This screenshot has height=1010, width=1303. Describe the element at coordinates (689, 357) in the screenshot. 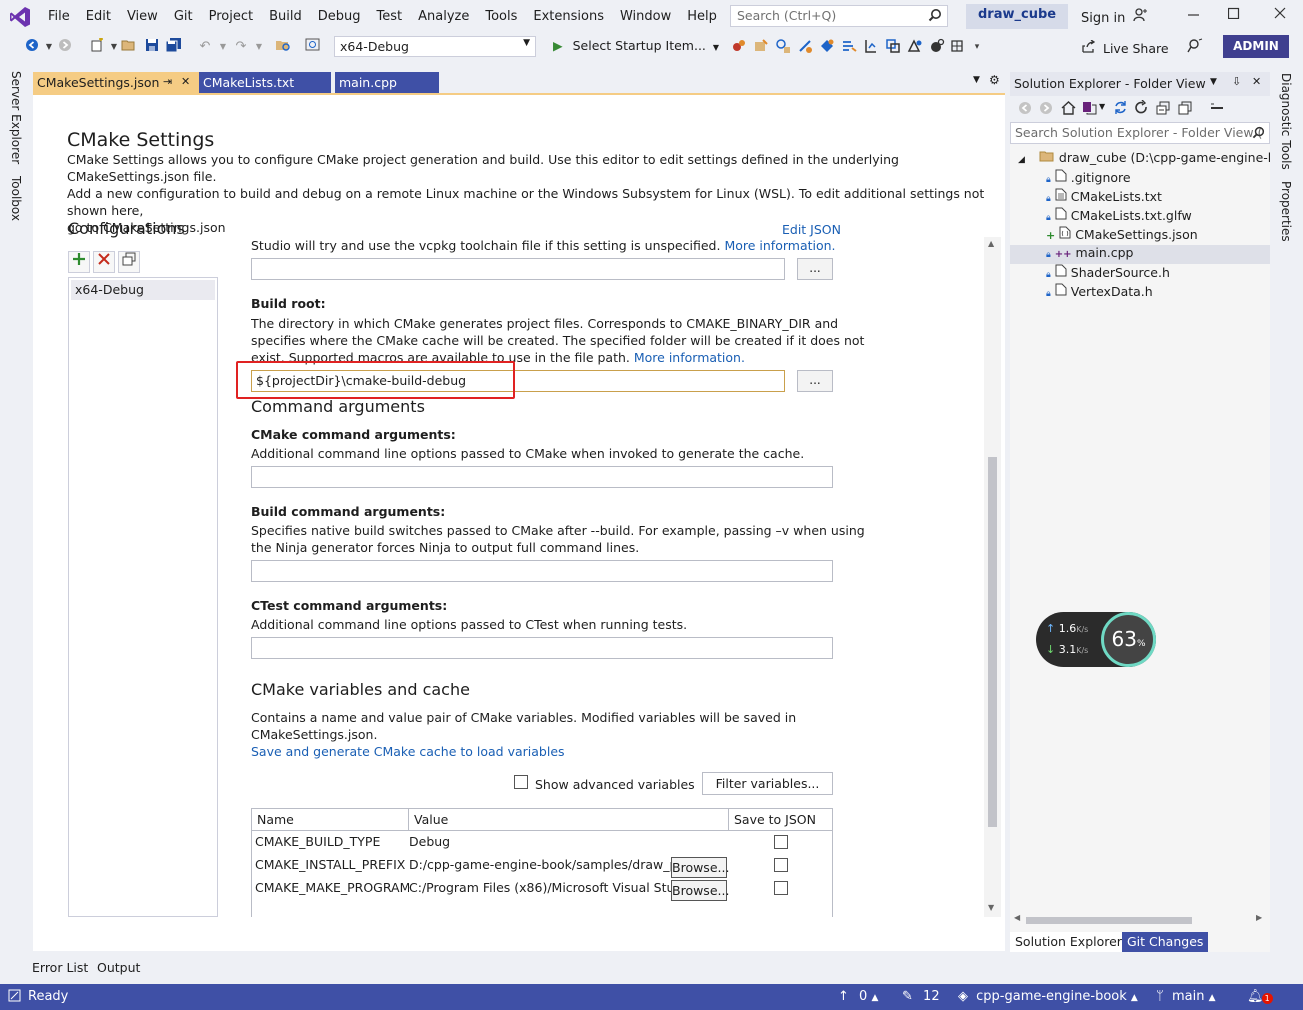

I see `more-information-link: More information.` at that location.